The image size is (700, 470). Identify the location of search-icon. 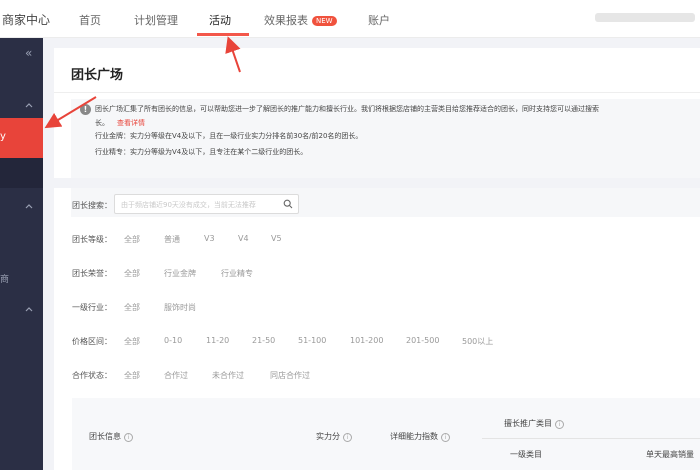
(288, 204).